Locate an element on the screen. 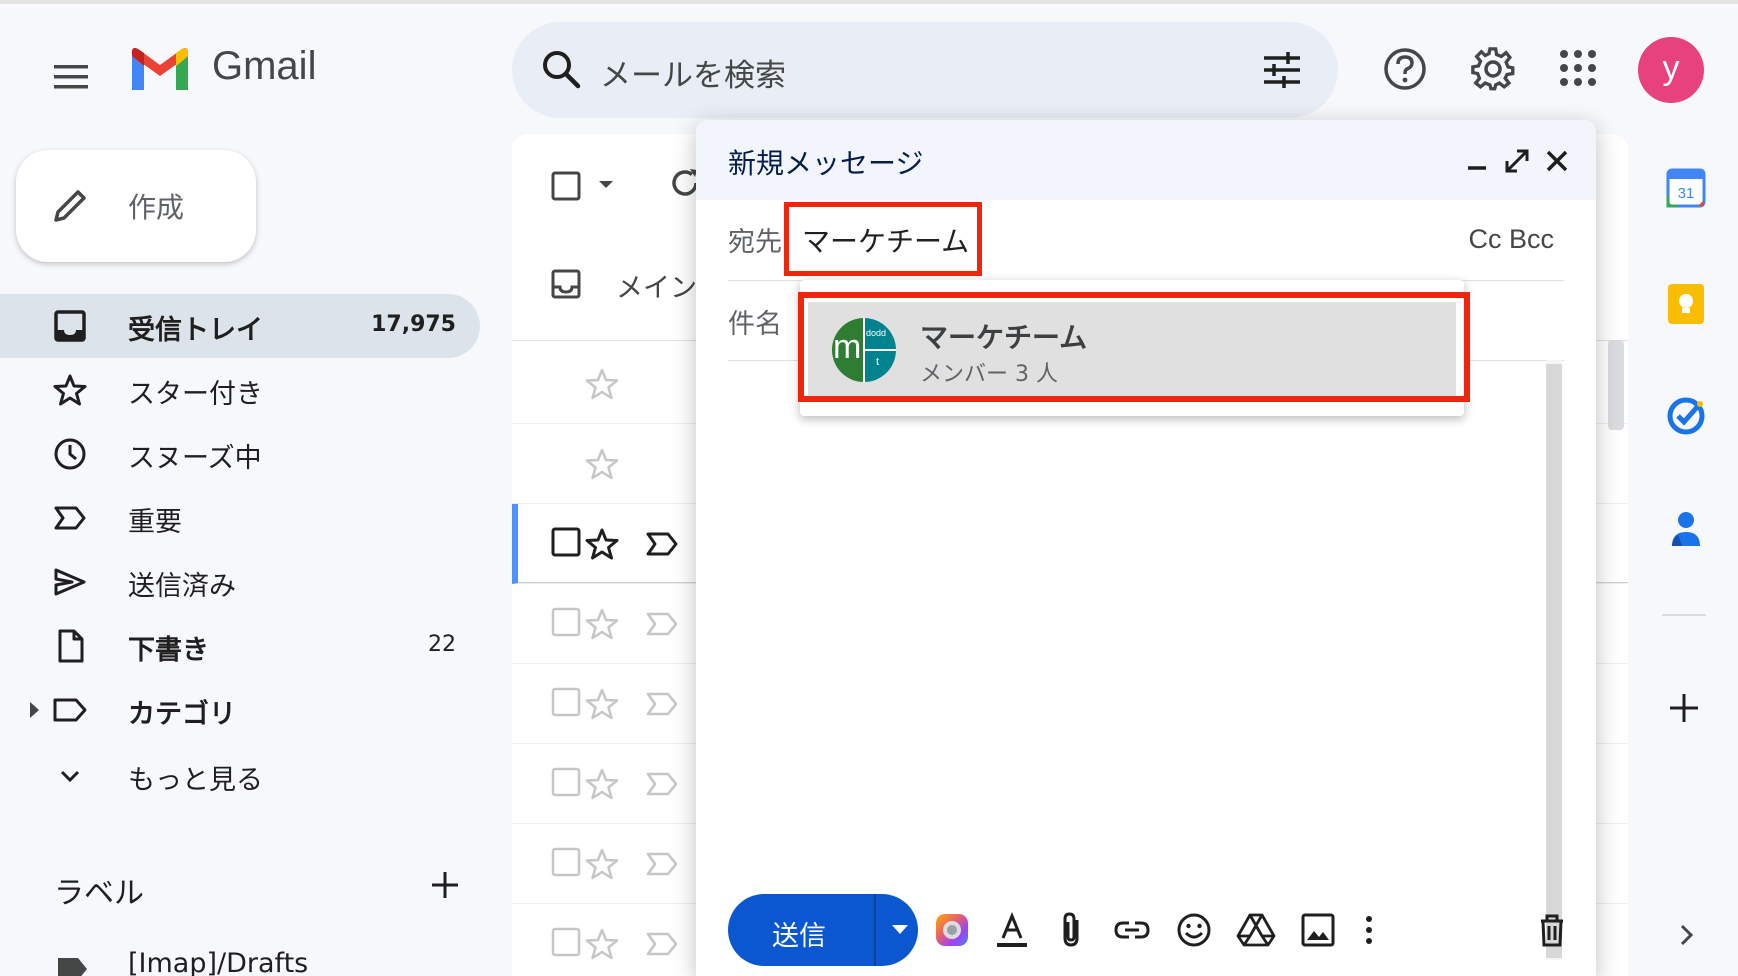  close-icon is located at coordinates (1557, 161).